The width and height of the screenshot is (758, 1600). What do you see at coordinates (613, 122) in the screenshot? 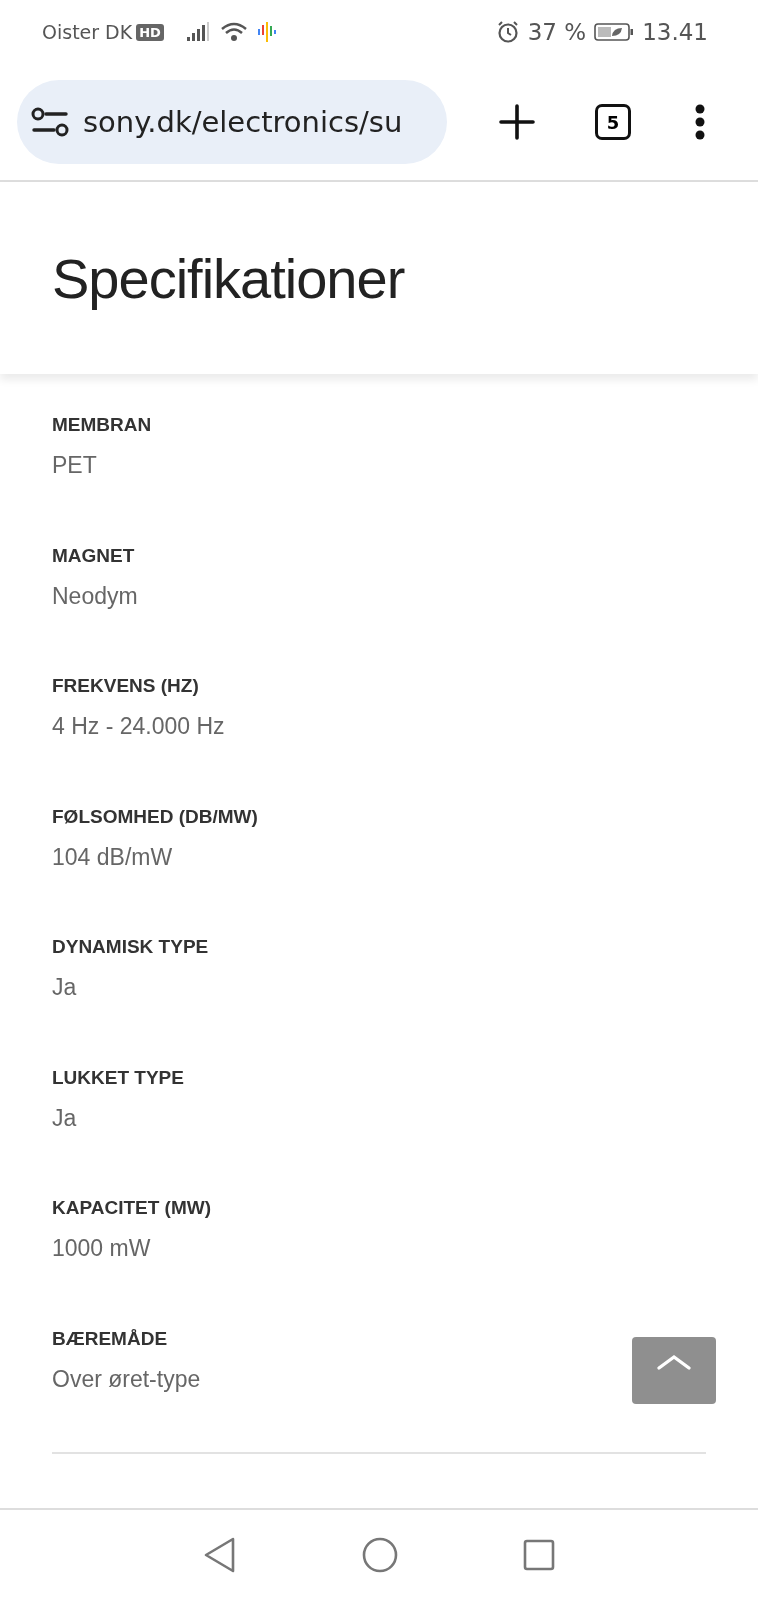
I see `tab-switcher-button: 5` at bounding box center [613, 122].